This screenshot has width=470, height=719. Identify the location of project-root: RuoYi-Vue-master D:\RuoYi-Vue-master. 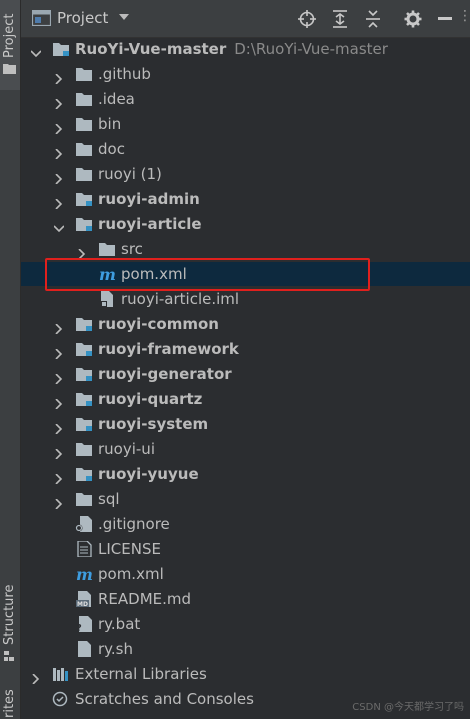
(245, 49).